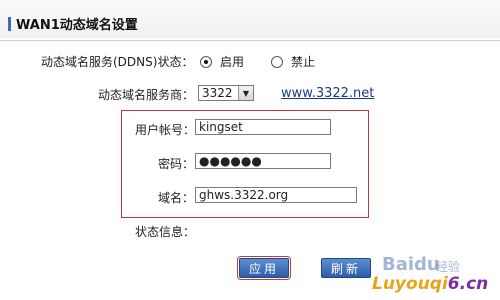  What do you see at coordinates (411, 264) in the screenshot?
I see `watermark-brand: Baidu` at bounding box center [411, 264].